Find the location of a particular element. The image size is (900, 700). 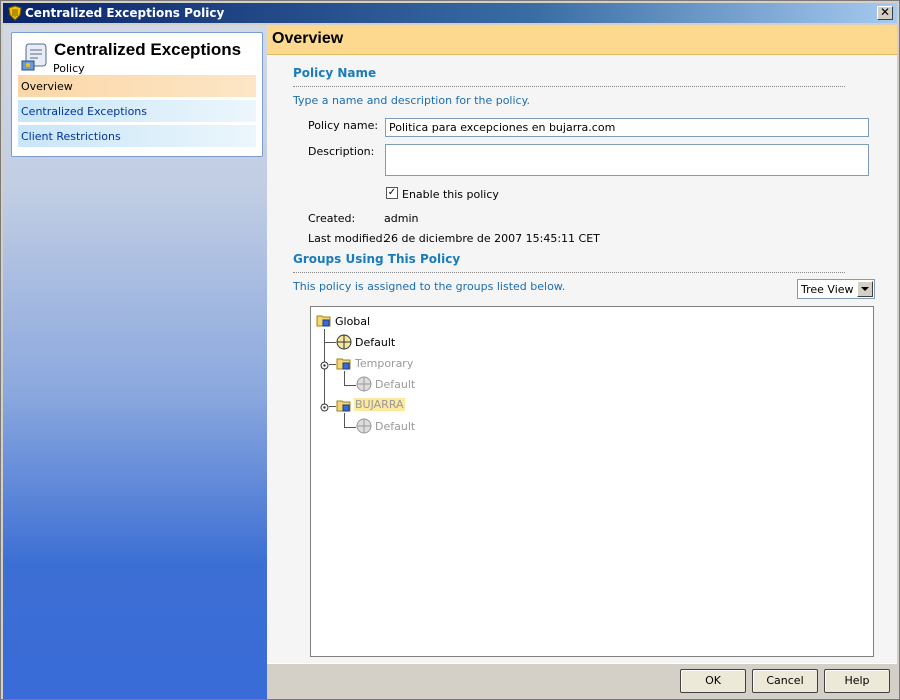

close-icon: ✕ is located at coordinates (885, 12).